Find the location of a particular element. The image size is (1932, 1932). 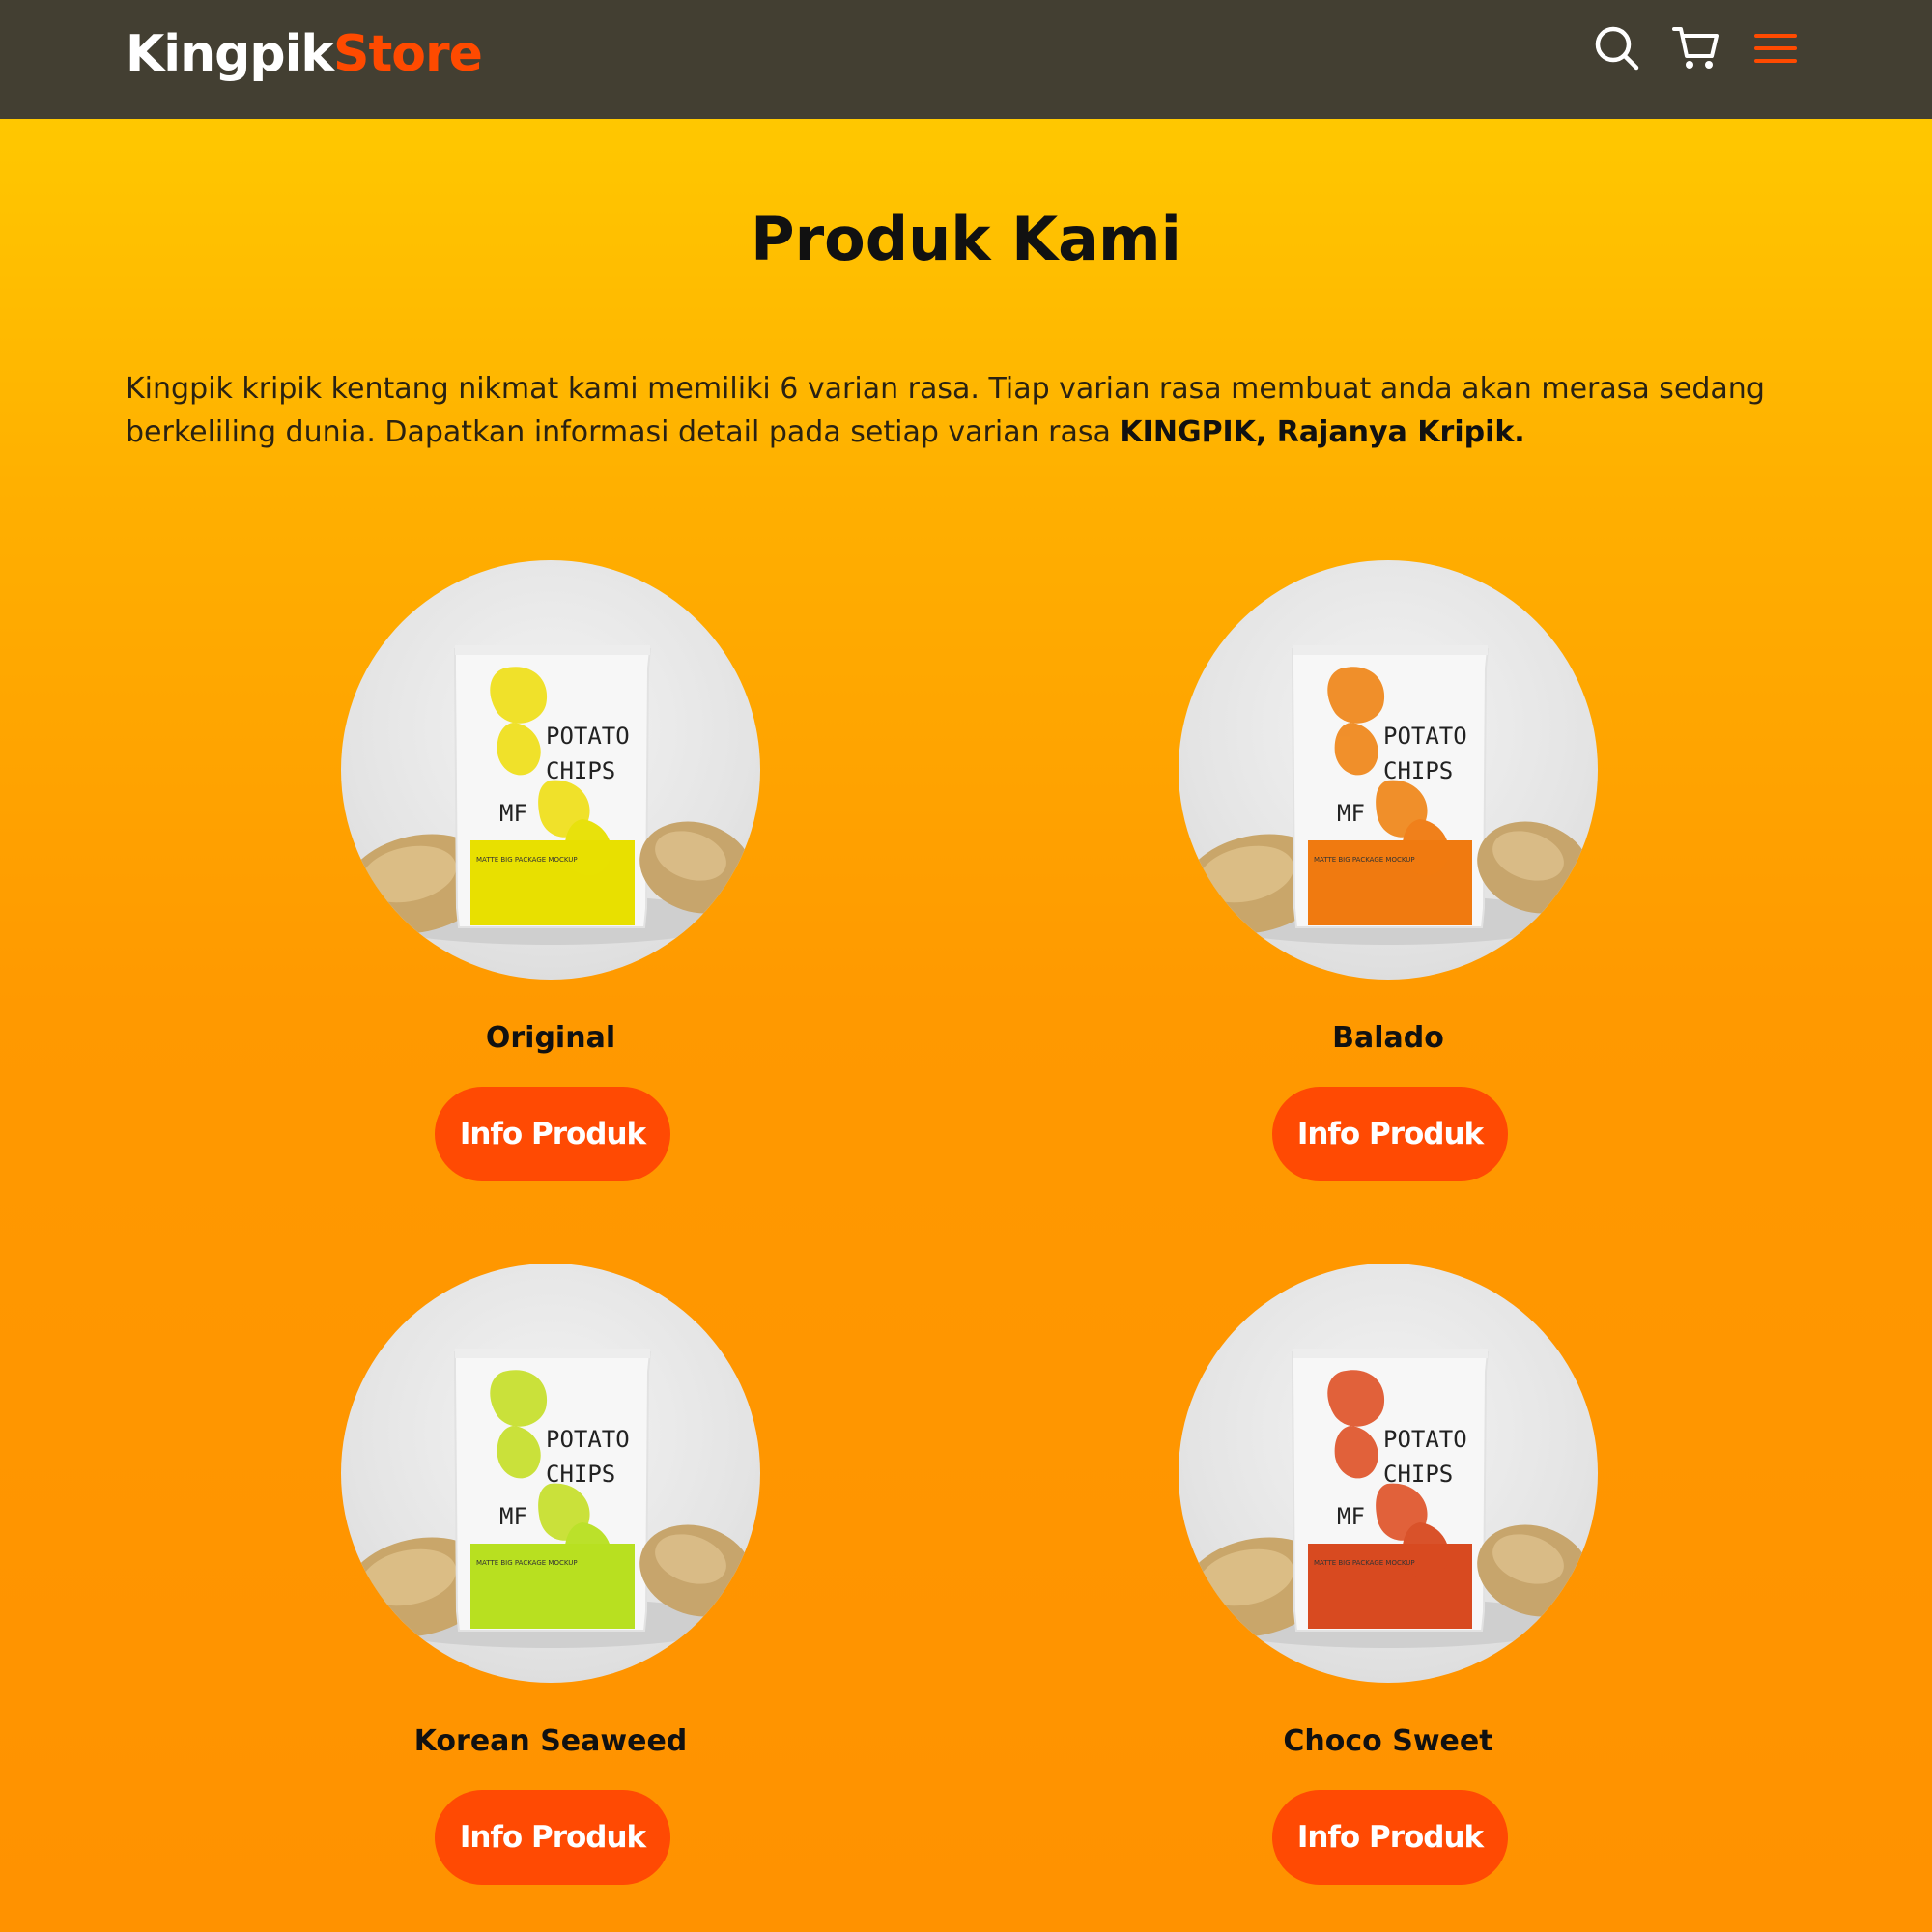

search-icon is located at coordinates (1617, 48).